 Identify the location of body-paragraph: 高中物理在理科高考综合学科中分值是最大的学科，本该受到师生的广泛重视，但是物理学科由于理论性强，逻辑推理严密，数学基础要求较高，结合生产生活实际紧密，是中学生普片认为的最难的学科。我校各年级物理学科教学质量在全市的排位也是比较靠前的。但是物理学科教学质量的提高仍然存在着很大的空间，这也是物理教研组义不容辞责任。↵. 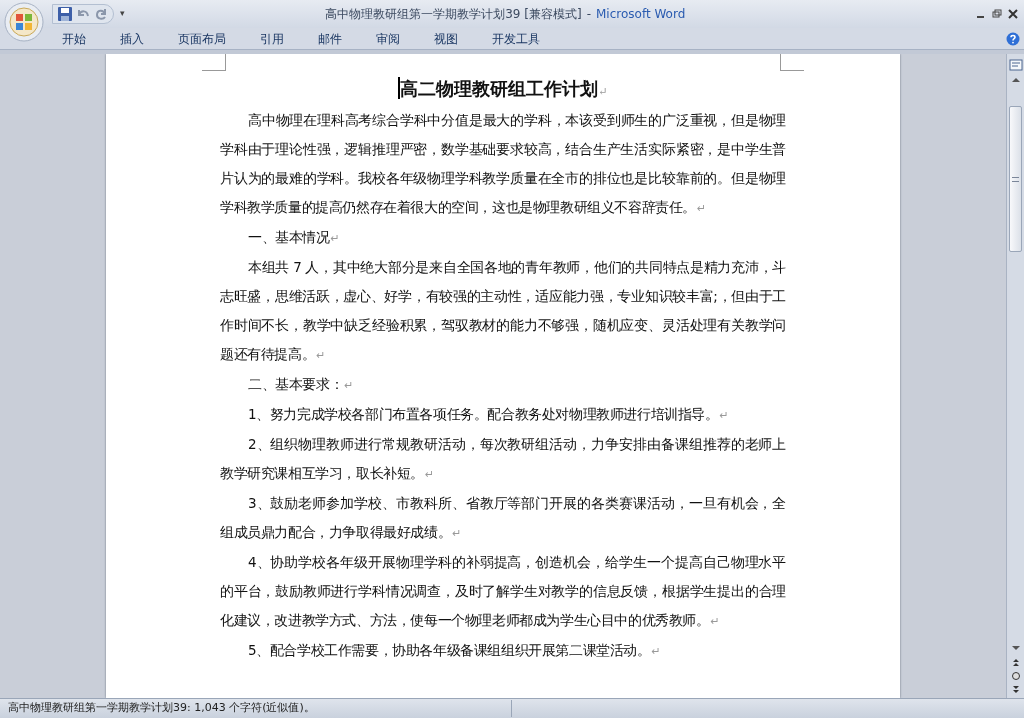
(503, 164).